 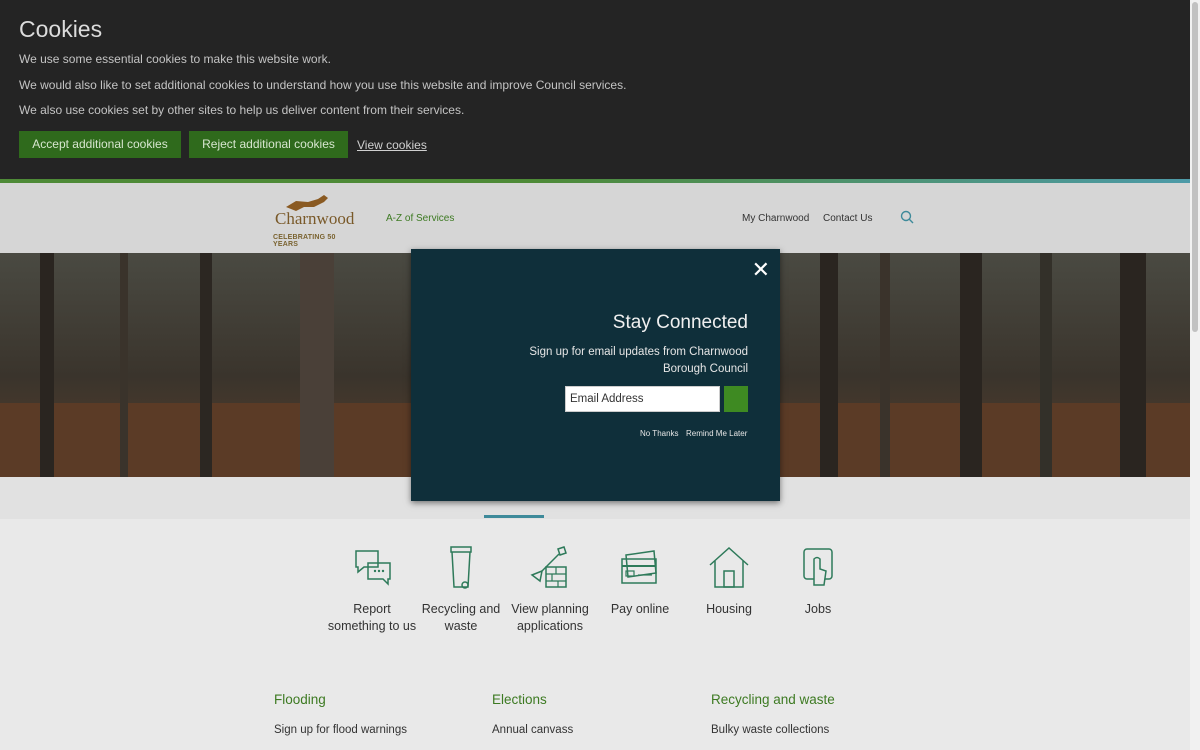 I want to click on service-jobs: Jobs, so click(x=818, y=581).